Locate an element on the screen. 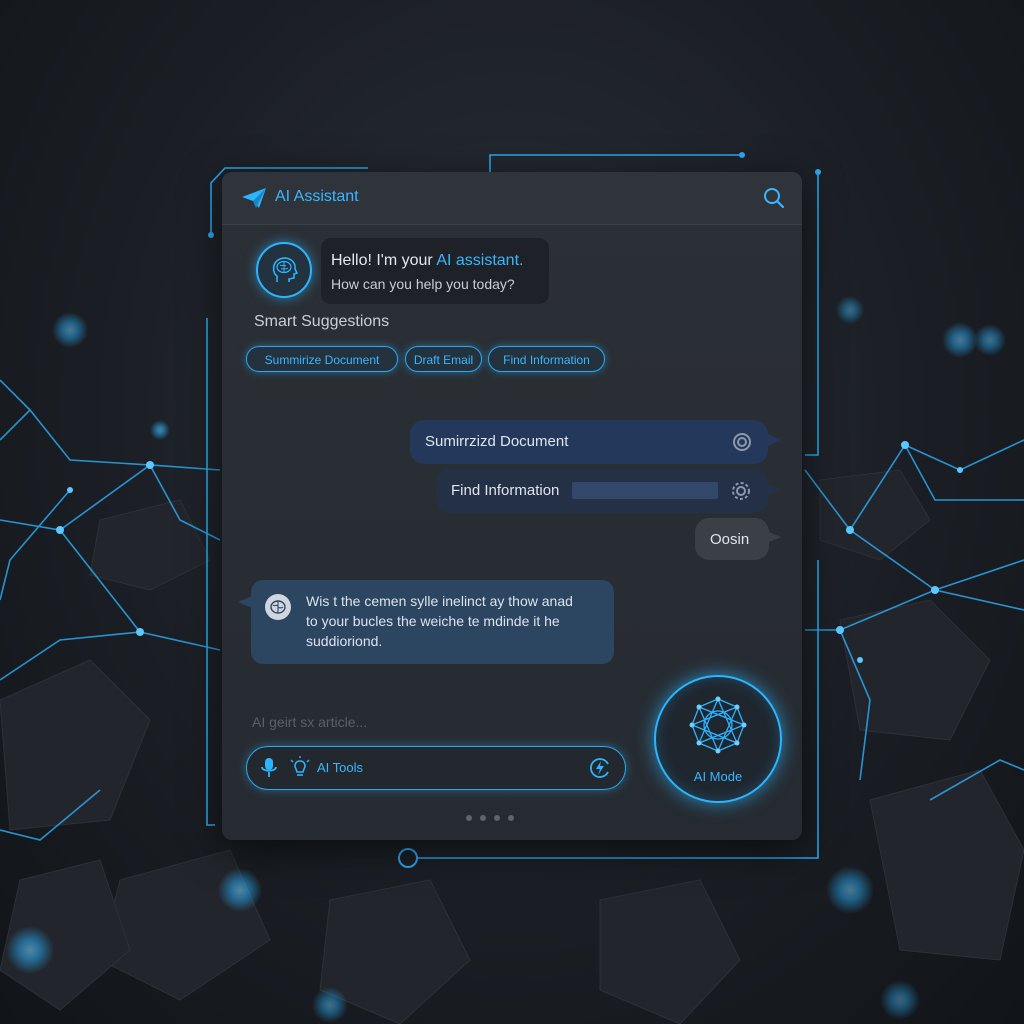 This screenshot has width=1024, height=1024. greeting-line-1: Hello! I'm your AI assistant. is located at coordinates (427, 261).